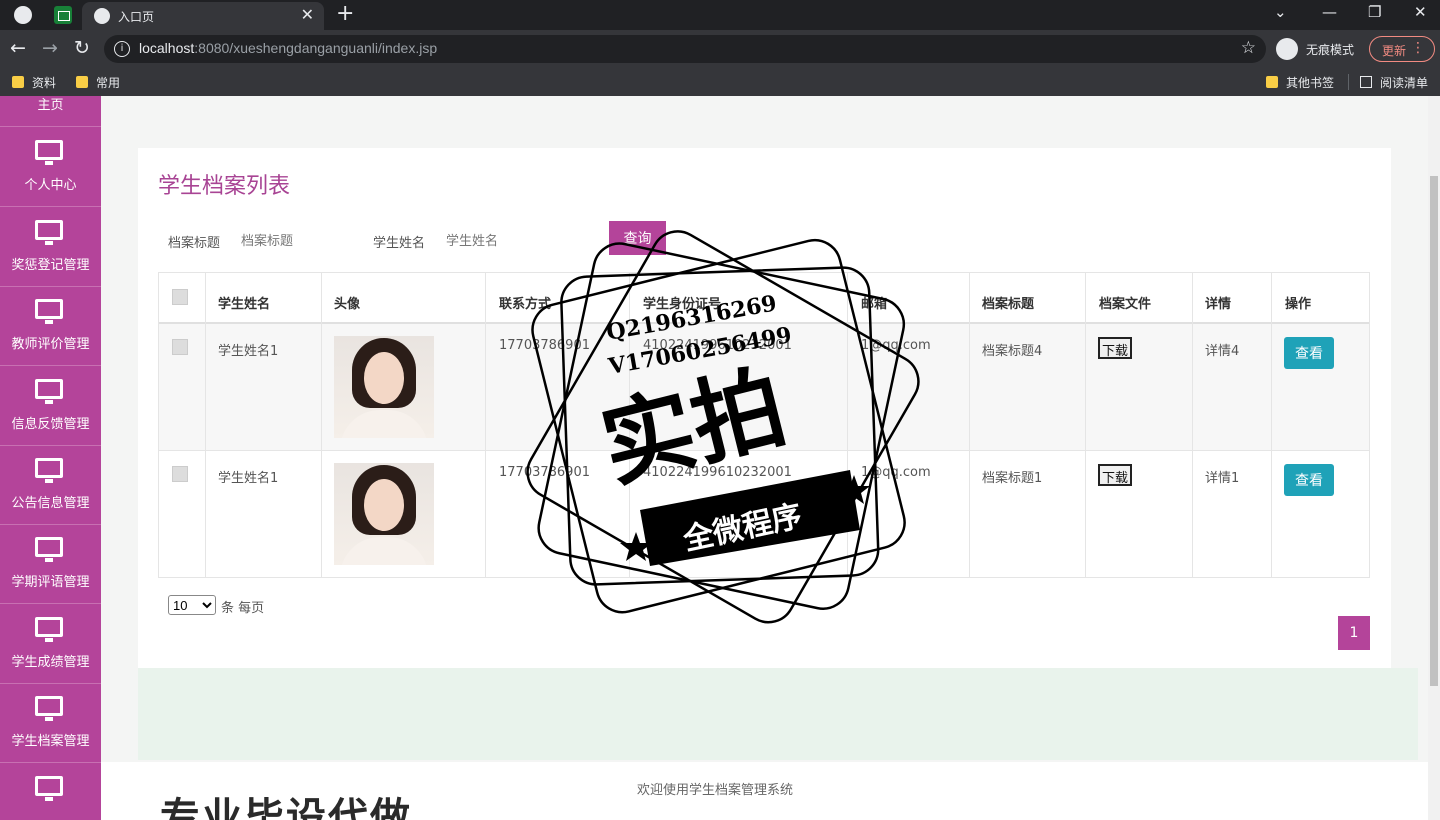 The image size is (1440, 820). Describe the element at coordinates (1394, 51) in the screenshot. I see `update-label: 更新` at that location.